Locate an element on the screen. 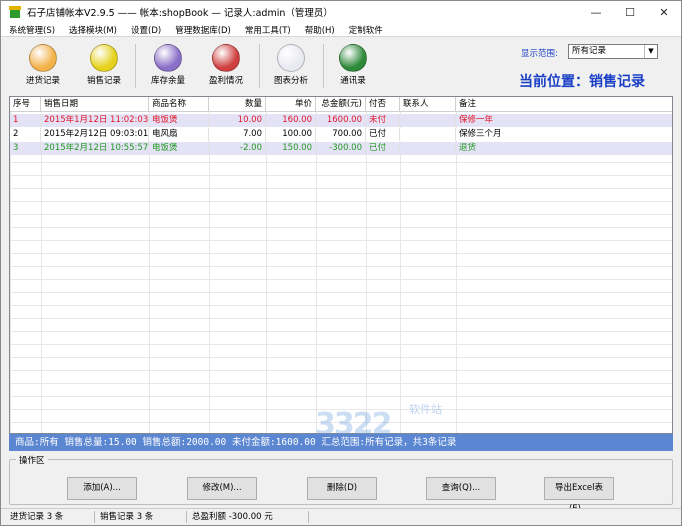  range-value: 所有记录 is located at coordinates (589, 51).